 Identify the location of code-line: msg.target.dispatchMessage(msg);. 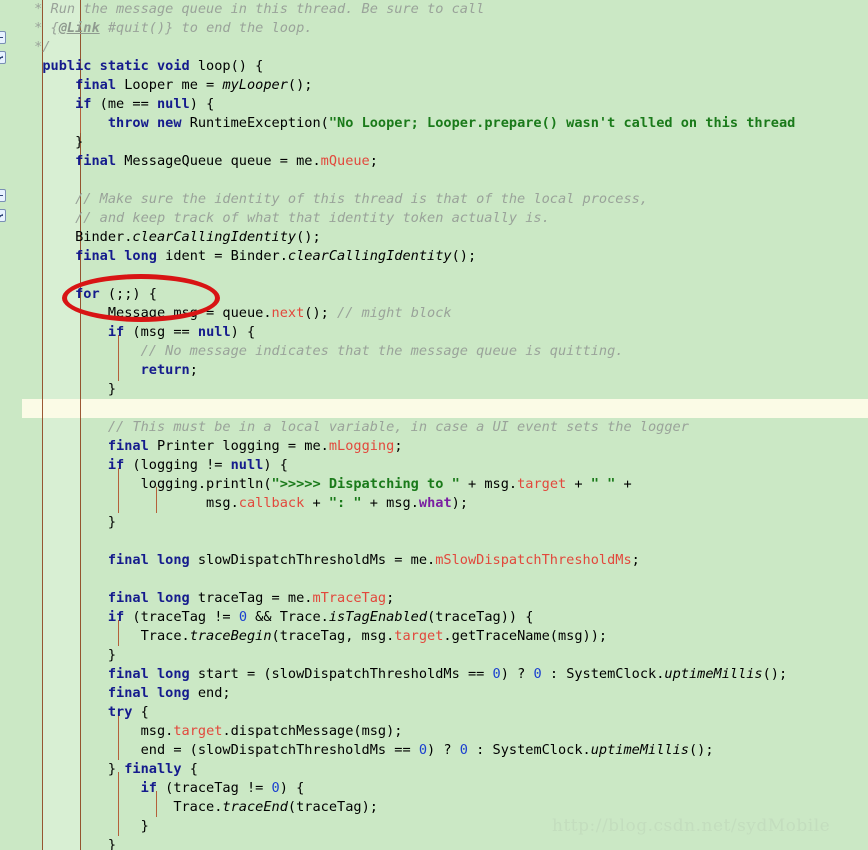
(214, 731).